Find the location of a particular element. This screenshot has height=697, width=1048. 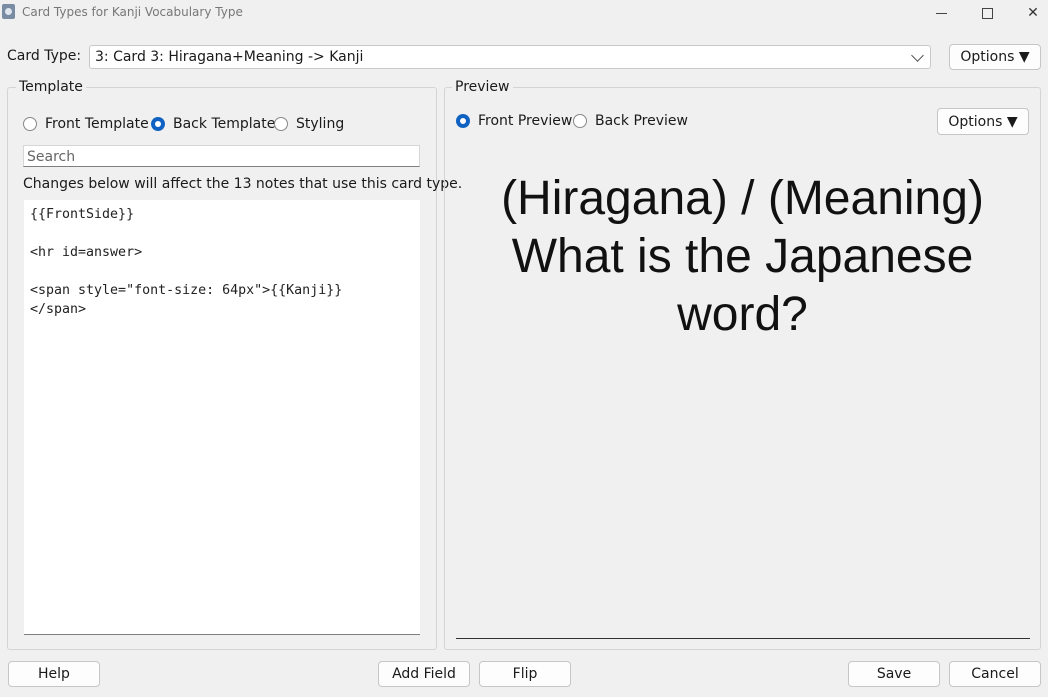

front-template-radio: Front Template is located at coordinates (86, 124).